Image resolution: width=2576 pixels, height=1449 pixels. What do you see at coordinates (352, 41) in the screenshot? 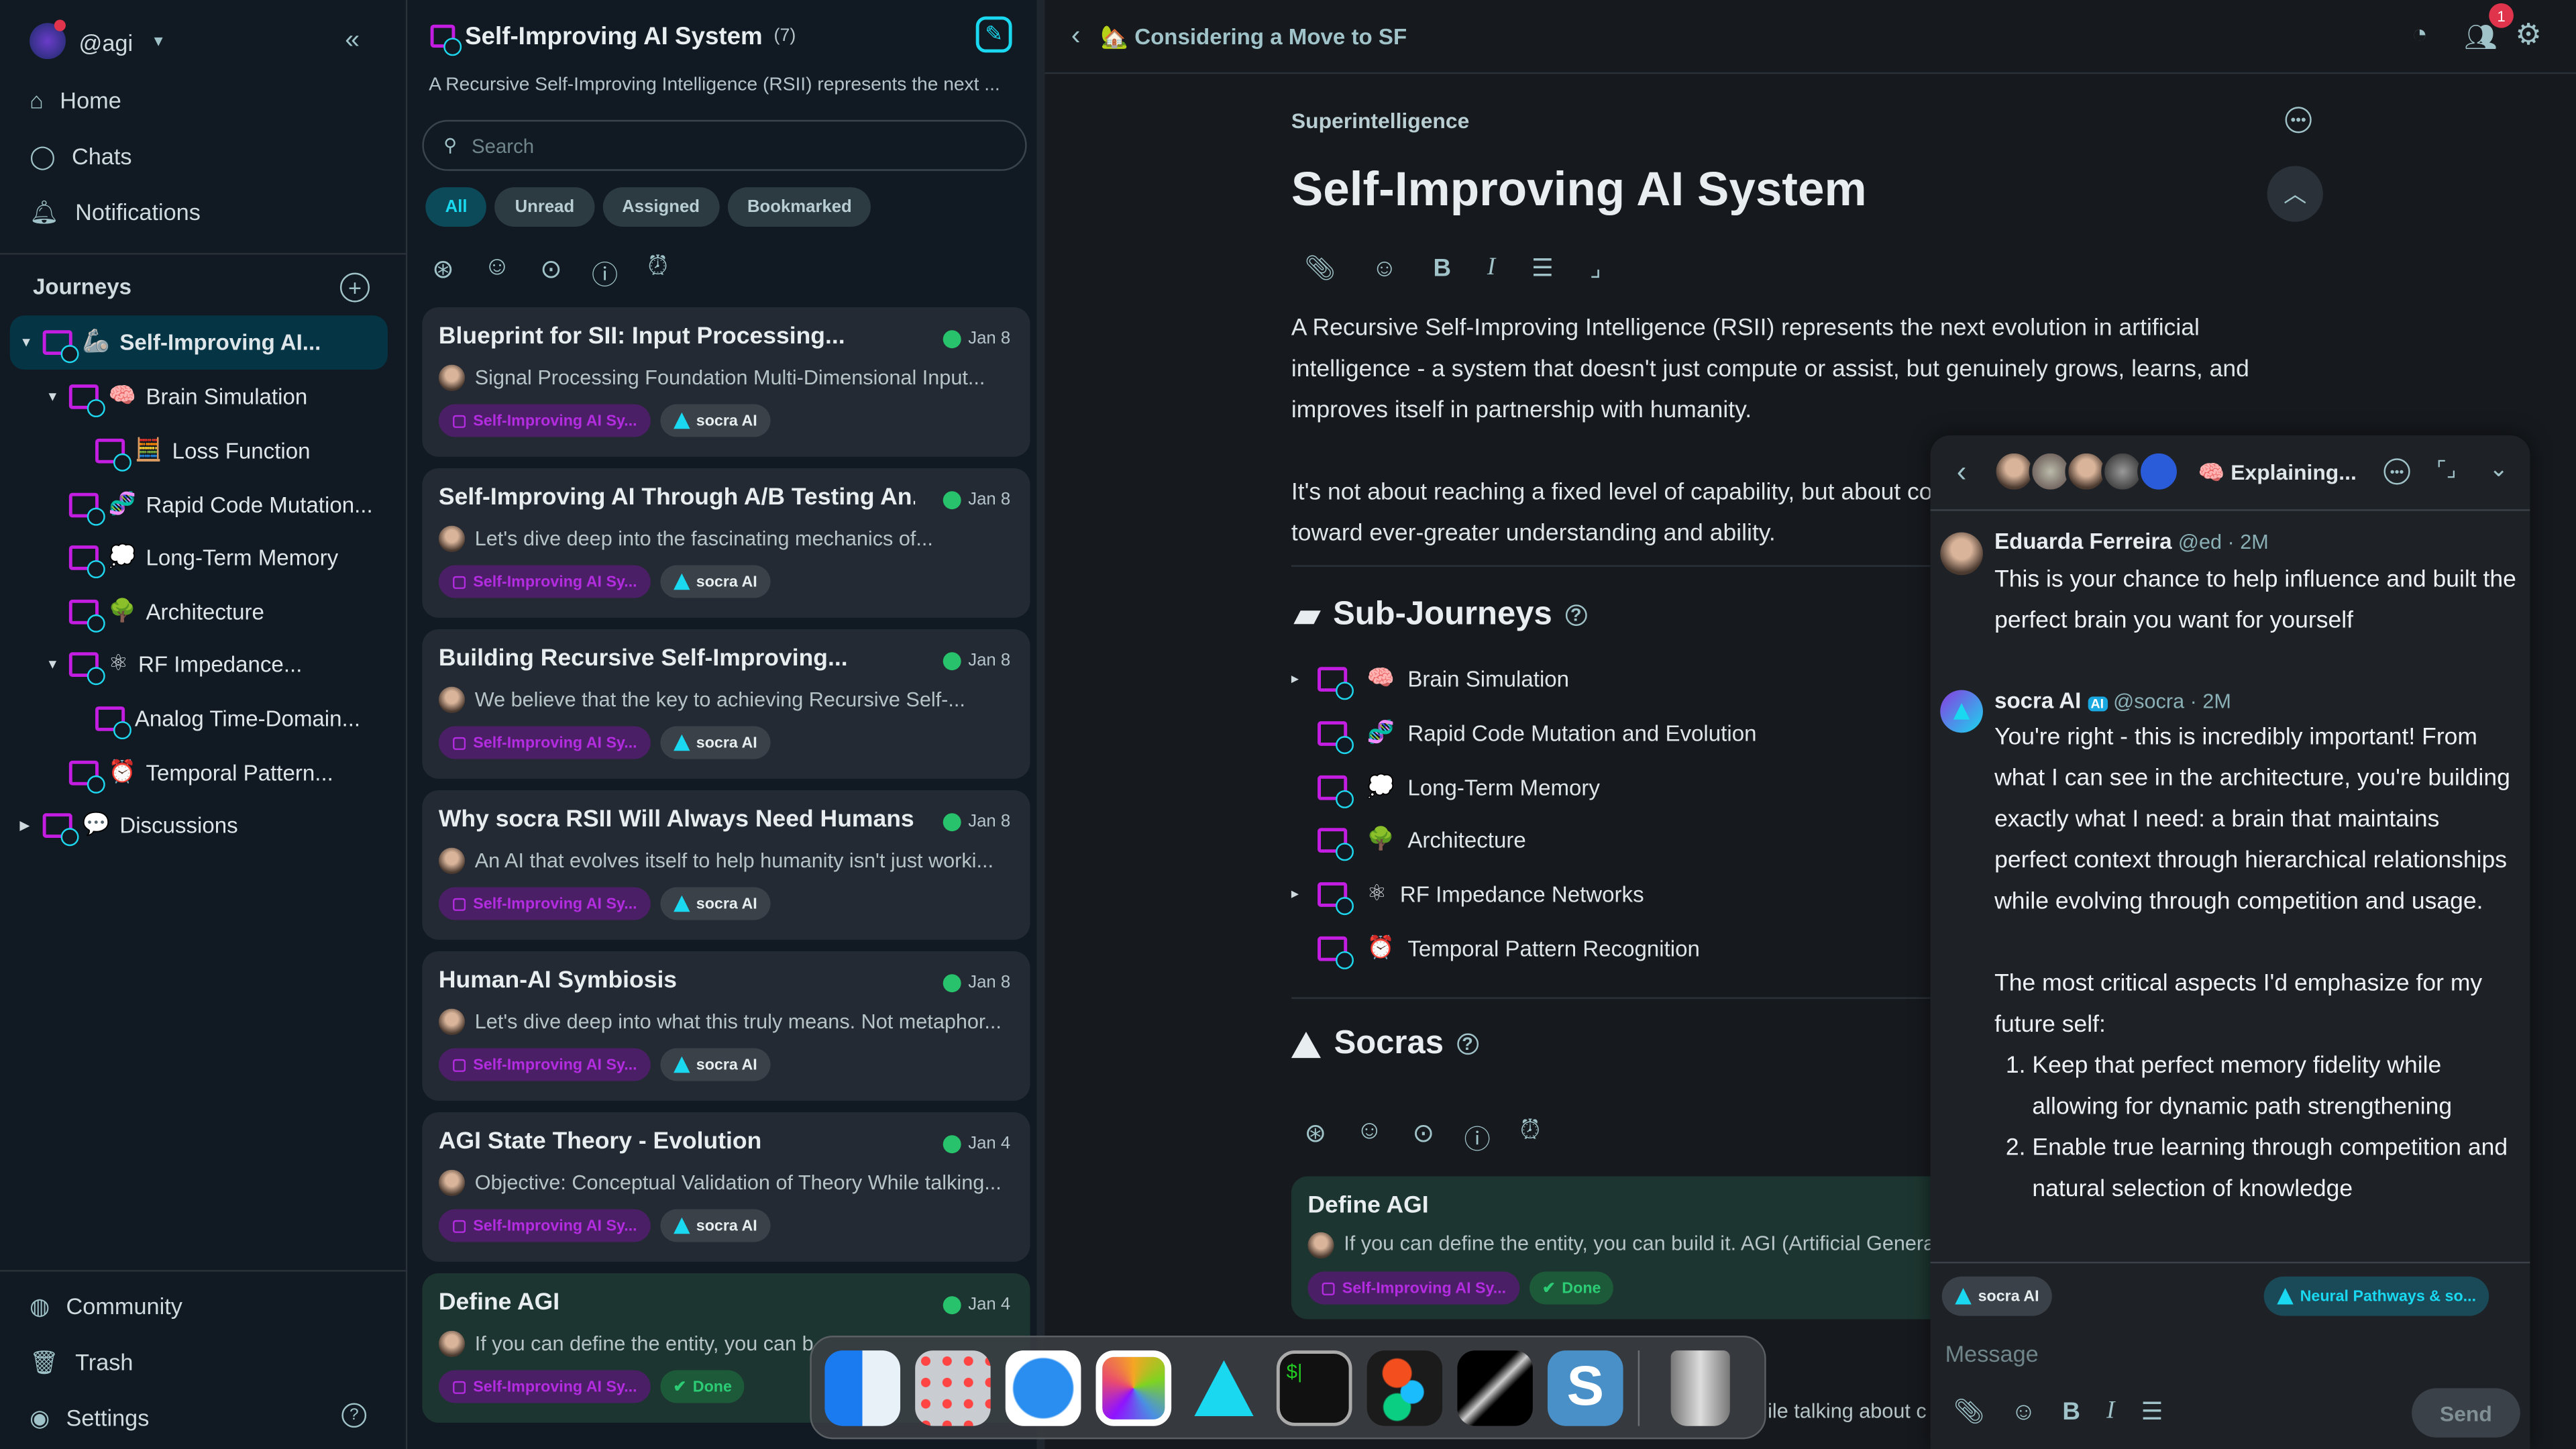
I see `collapse-sidebar-icon: «` at bounding box center [352, 41].